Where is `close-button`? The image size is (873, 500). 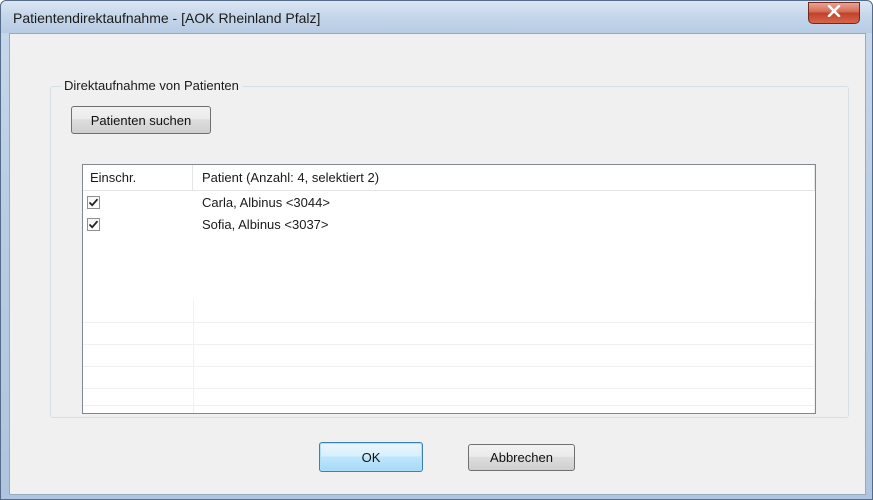
close-button is located at coordinates (834, 13).